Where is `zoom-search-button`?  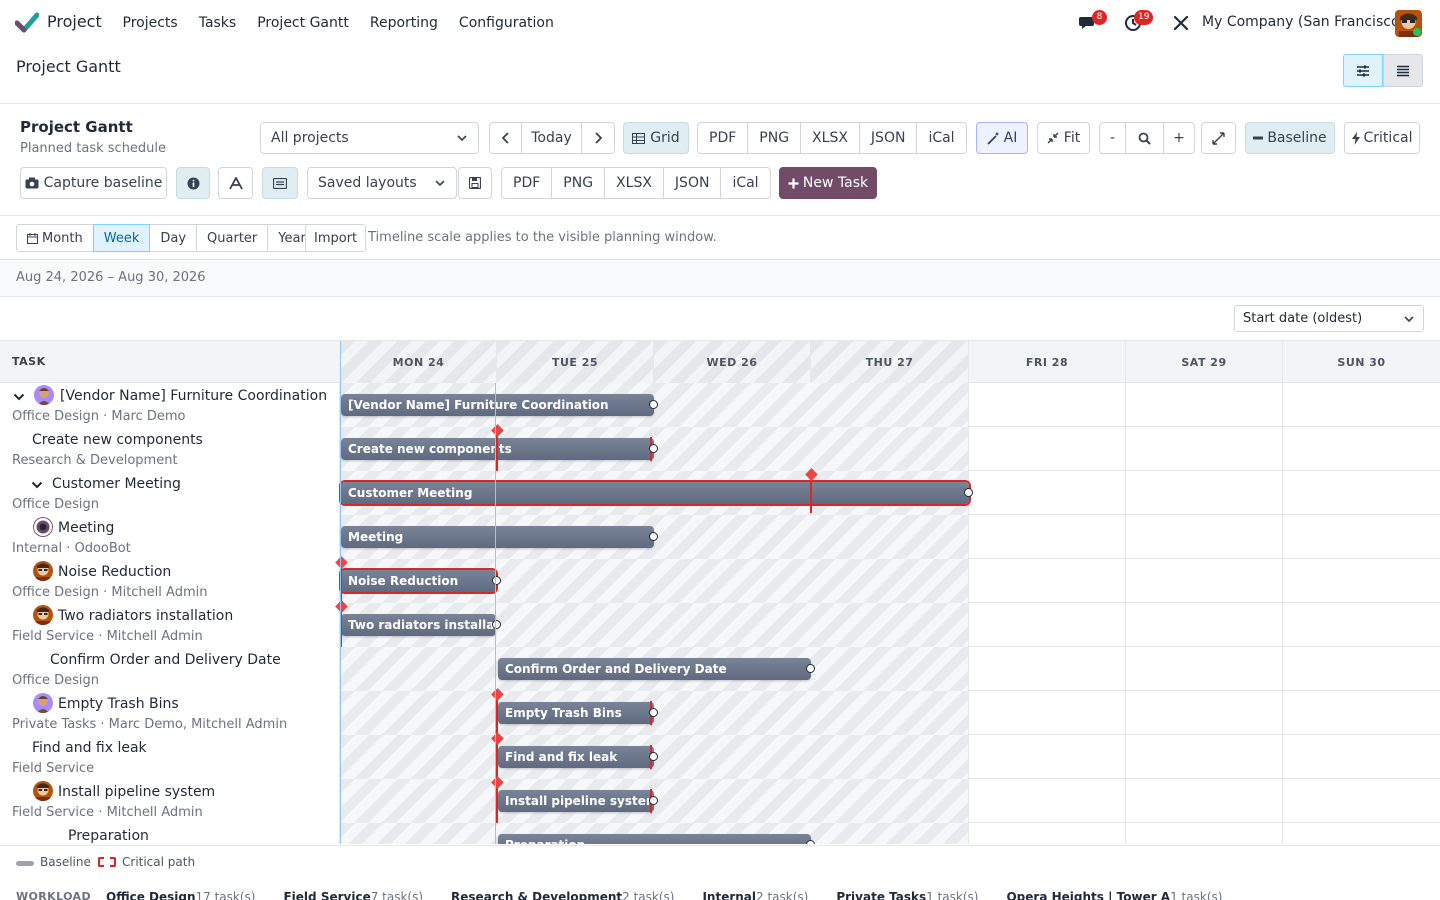 zoom-search-button is located at coordinates (1145, 138).